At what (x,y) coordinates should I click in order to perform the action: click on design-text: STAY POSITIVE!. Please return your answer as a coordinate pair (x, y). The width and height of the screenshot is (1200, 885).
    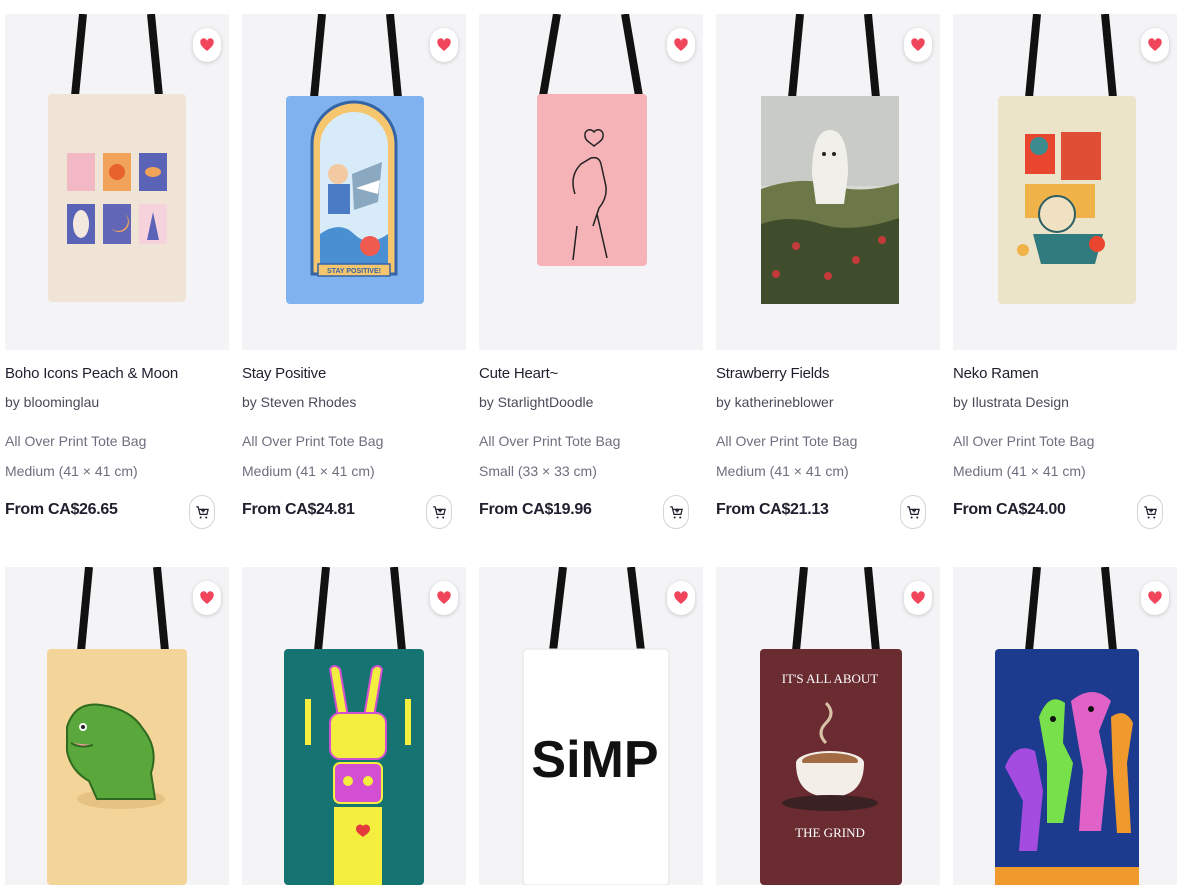
    Looking at the image, I should click on (354, 271).